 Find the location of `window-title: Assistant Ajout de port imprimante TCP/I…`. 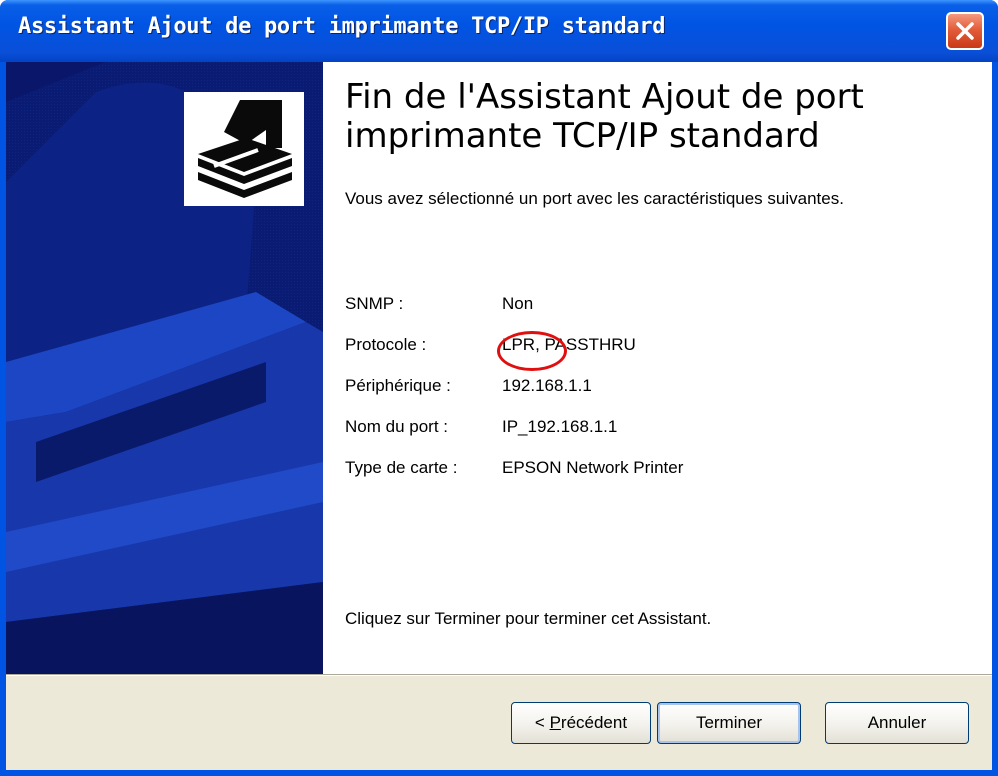

window-title: Assistant Ajout de port imprimante TCP/I… is located at coordinates (342, 26).